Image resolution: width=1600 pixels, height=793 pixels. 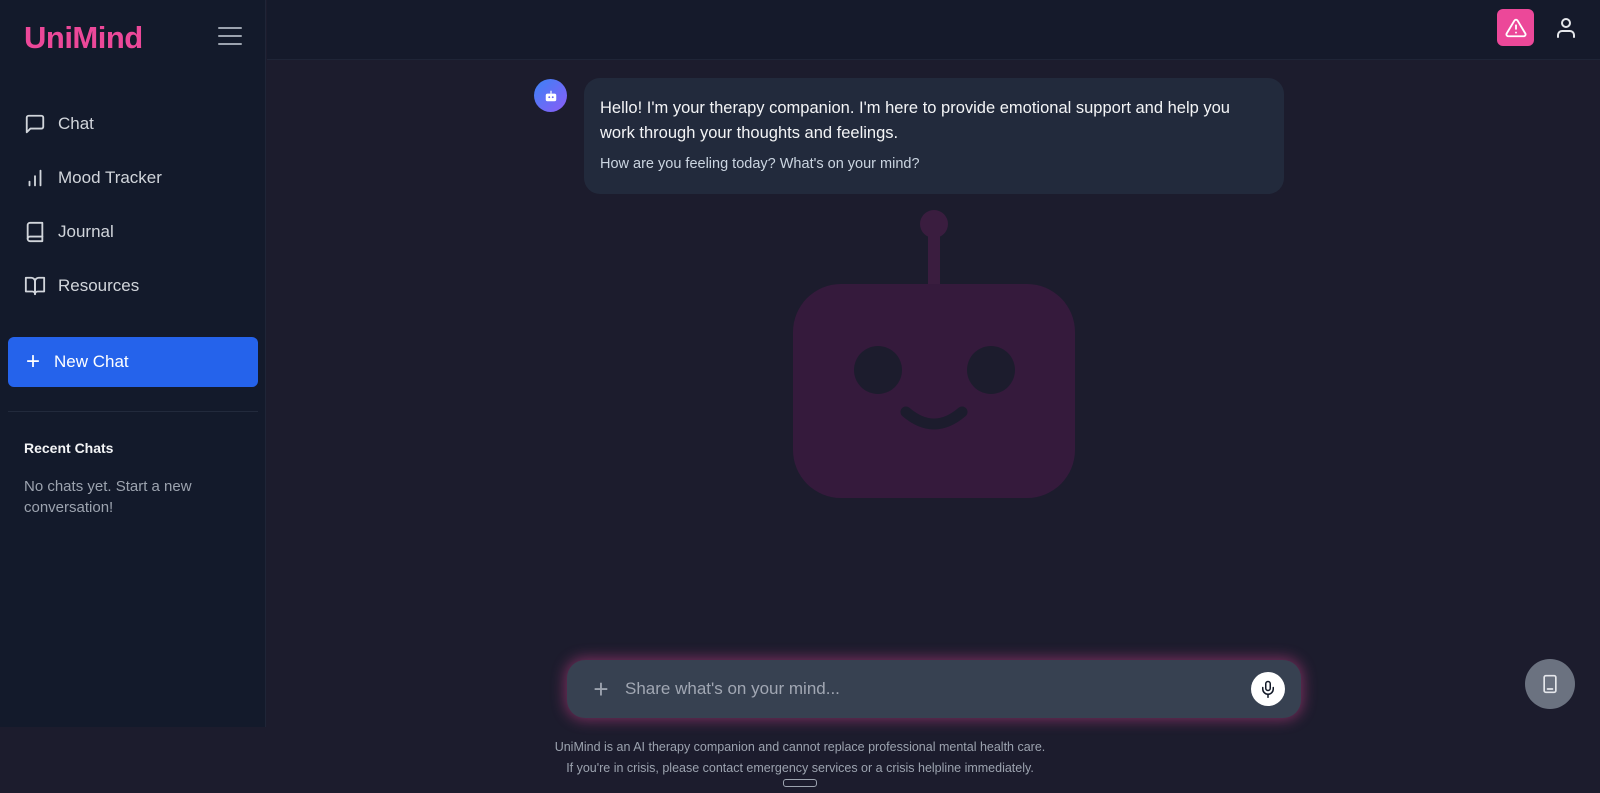 I want to click on sidebar-item-resources: Resources, so click(x=133, y=286).